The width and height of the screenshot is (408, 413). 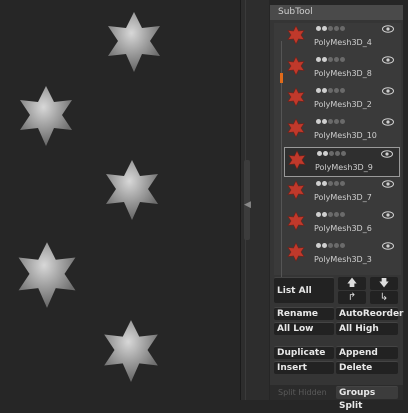 What do you see at coordinates (304, 290) in the screenshot?
I see `list-all-button: List All` at bounding box center [304, 290].